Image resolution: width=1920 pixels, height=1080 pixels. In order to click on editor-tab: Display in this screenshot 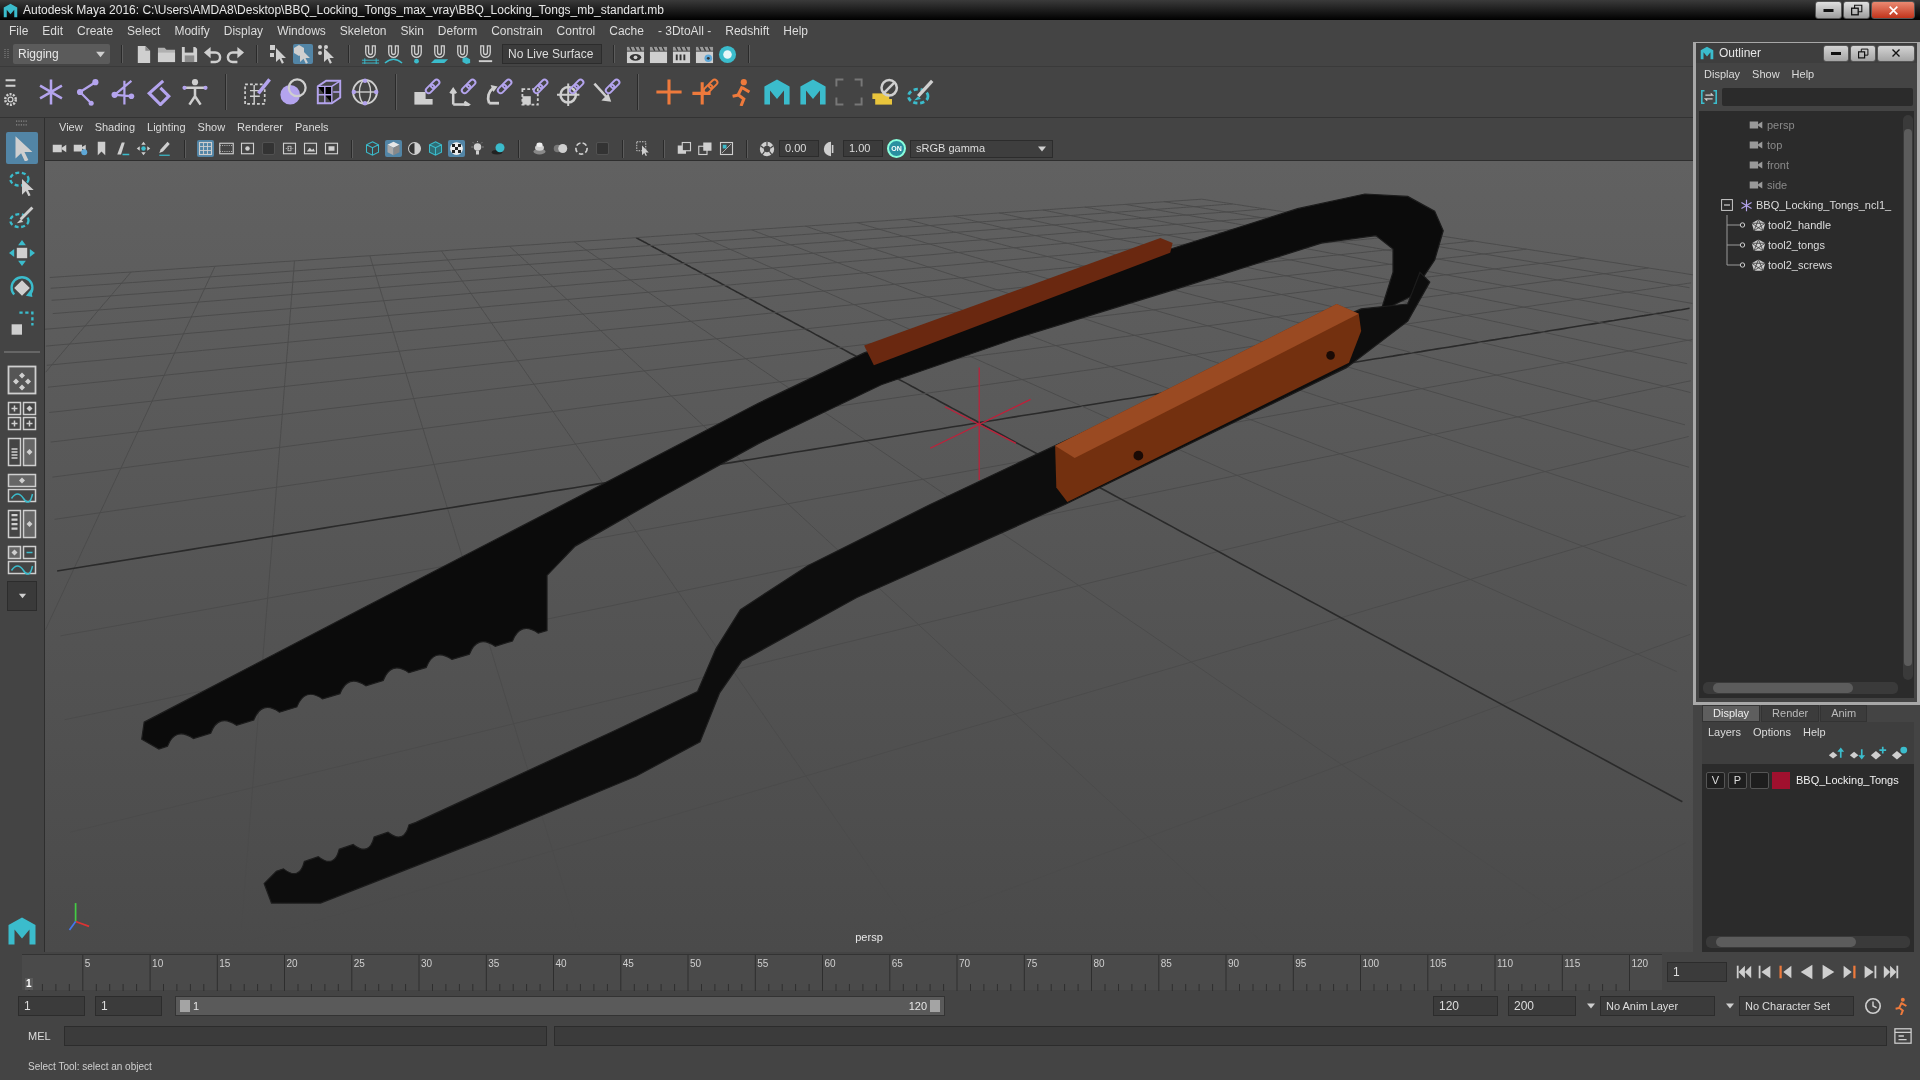, I will do `click(1731, 713)`.